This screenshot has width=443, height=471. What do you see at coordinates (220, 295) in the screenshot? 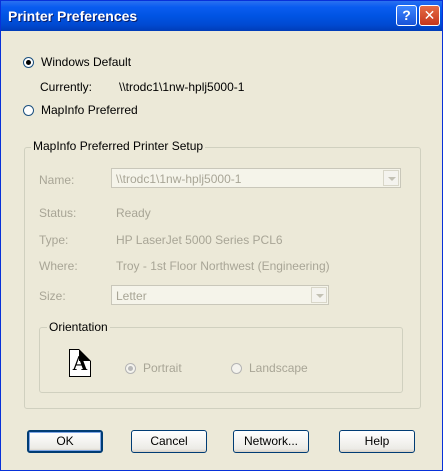
I see `paper-size-select: Letter` at bounding box center [220, 295].